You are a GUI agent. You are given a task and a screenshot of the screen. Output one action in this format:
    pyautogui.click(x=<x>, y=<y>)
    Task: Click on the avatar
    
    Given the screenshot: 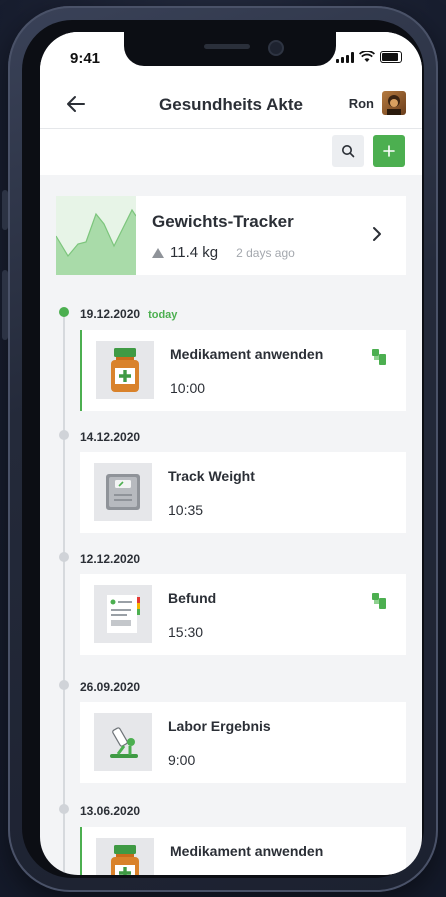 What is the action you would take?
    pyautogui.click(x=394, y=103)
    